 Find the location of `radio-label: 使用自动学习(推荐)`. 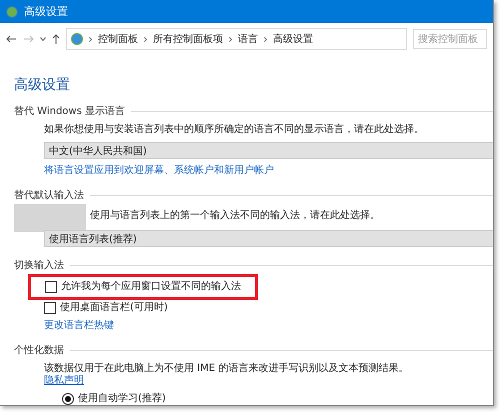

radio-label: 使用自动学习(推荐) is located at coordinates (122, 399).